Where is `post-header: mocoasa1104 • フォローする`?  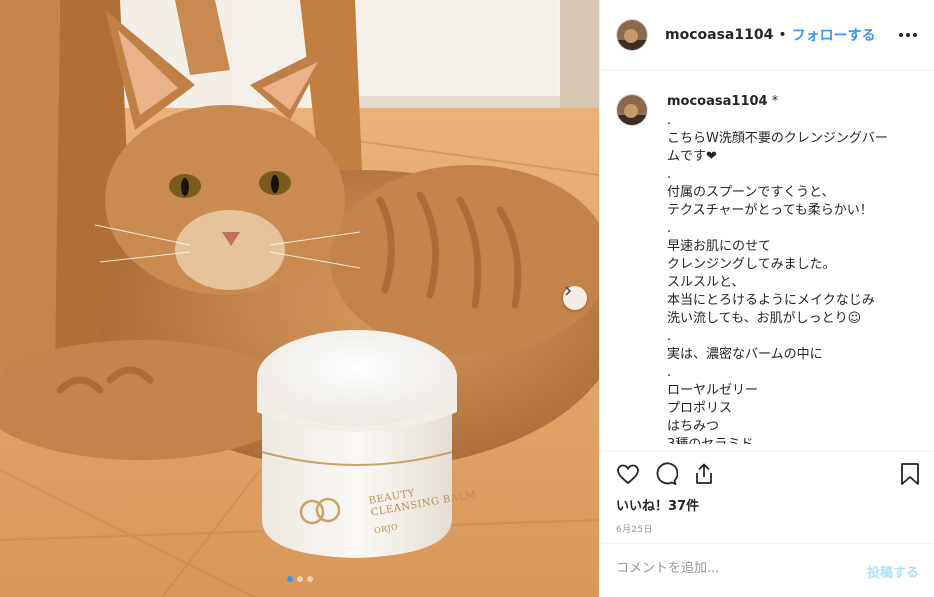 post-header: mocoasa1104 • フォローする is located at coordinates (767, 35).